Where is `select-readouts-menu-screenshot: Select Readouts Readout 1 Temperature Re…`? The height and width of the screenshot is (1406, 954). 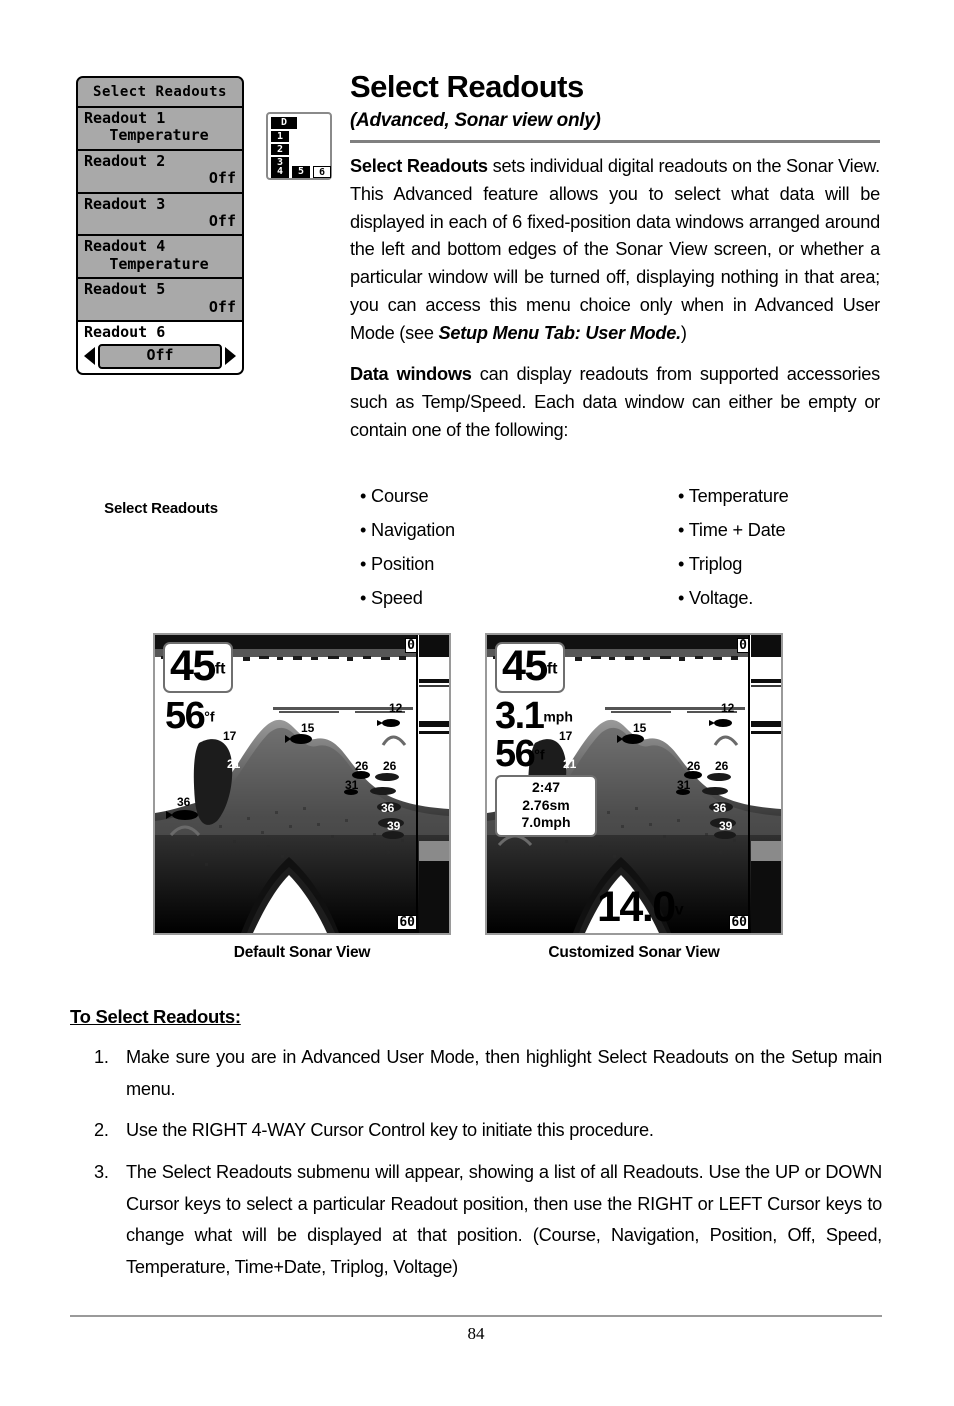
select-readouts-menu-screenshot: Select Readouts Readout 1 Temperature Re… is located at coordinates (160, 225).